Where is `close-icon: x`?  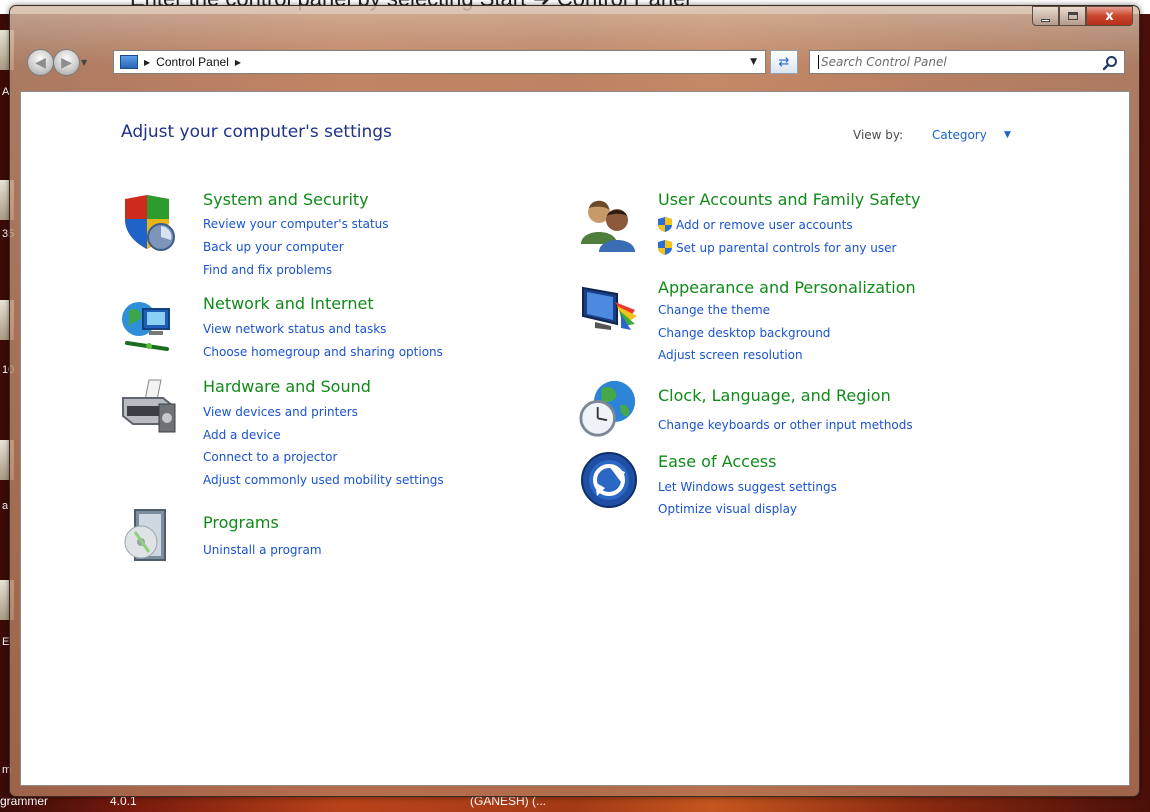
close-icon: x is located at coordinates (1109, 16).